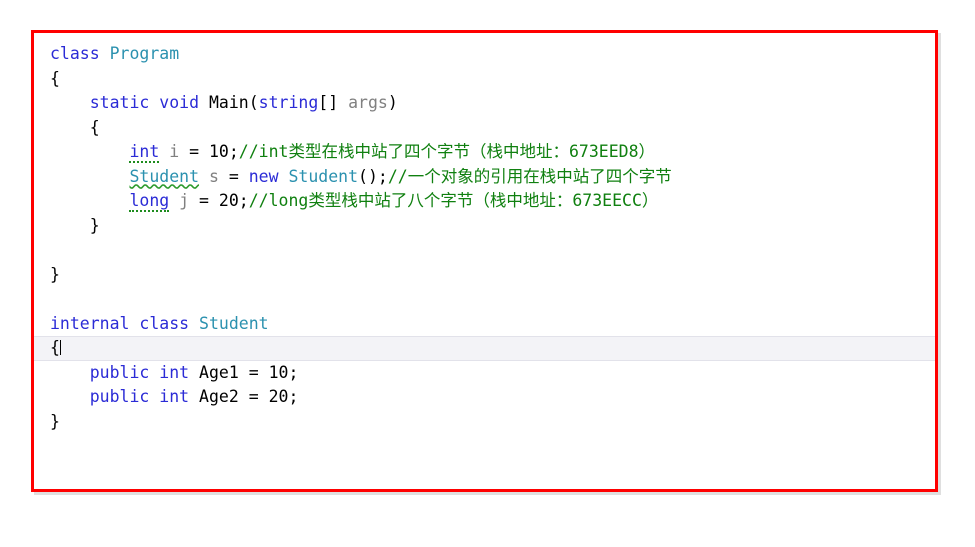 The height and width of the screenshot is (547, 975). I want to click on code-token: //int类型在栈中站了四个字节（栈中地址：673EED8）, so click(447, 151).